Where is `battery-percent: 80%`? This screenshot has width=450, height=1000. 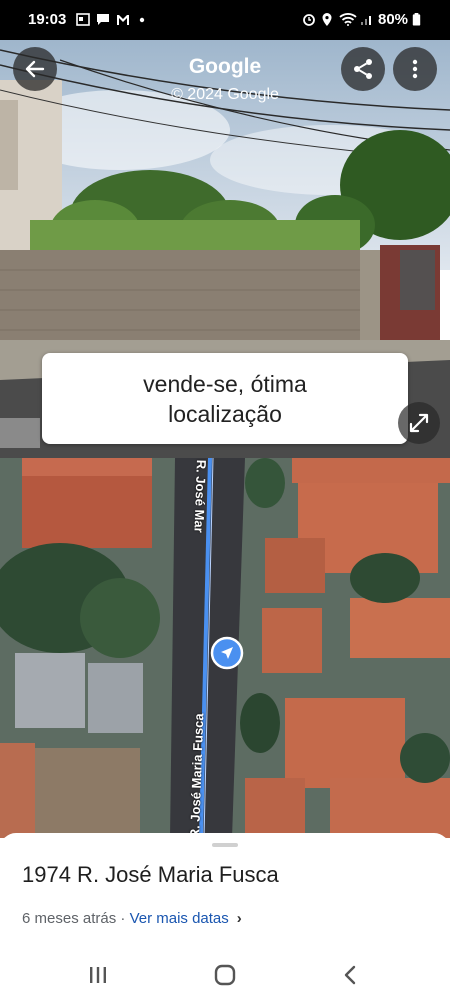 battery-percent: 80% is located at coordinates (393, 19).